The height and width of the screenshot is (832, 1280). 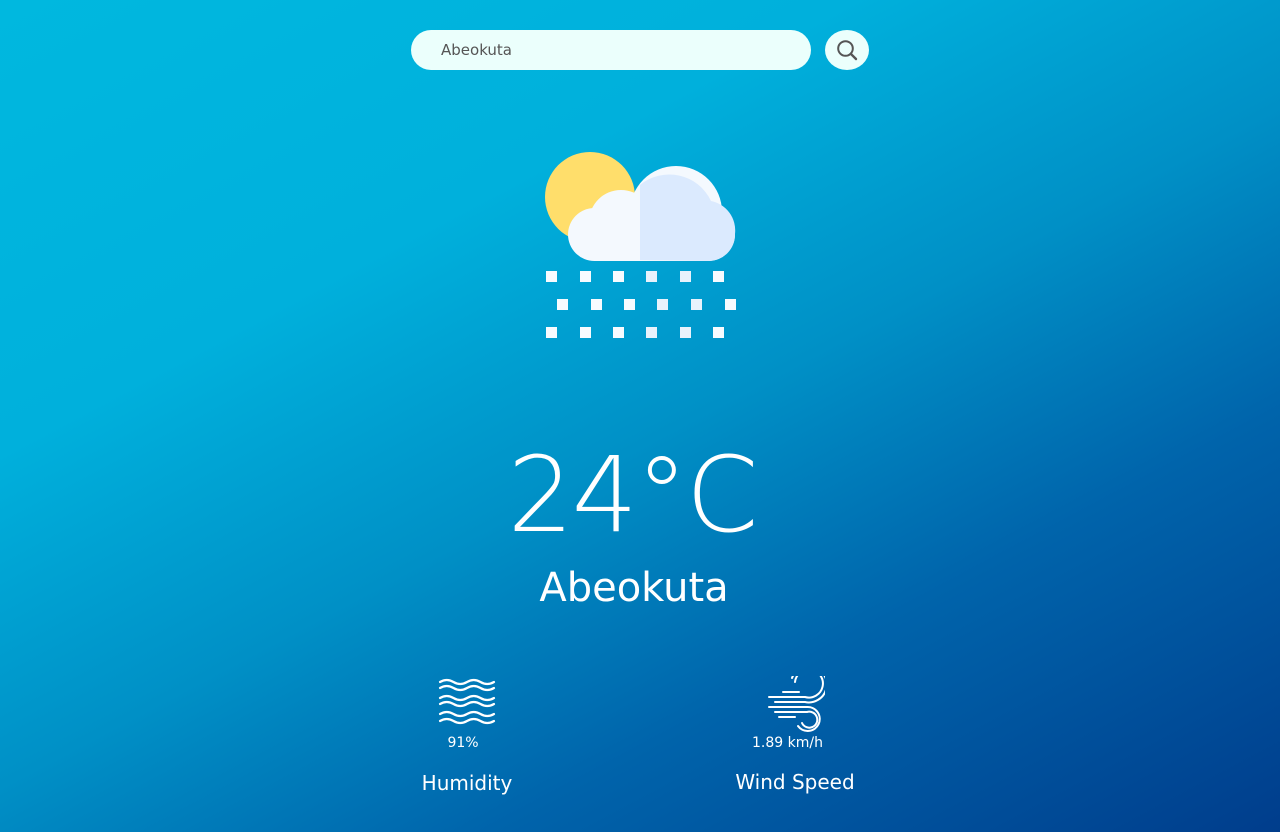 I want to click on city-search-input, so click(x=611, y=50).